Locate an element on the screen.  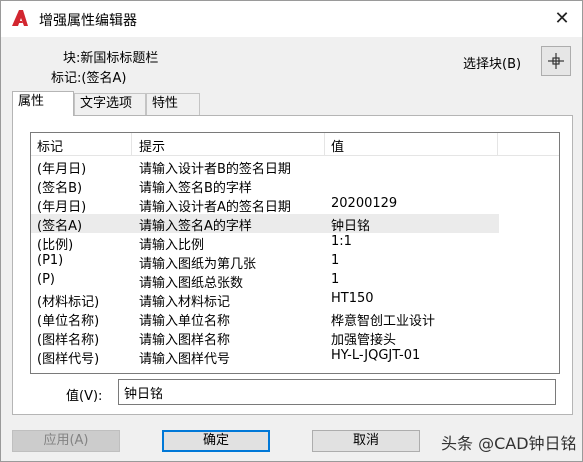
block-name: 新国标标题栏 is located at coordinates (119, 58).